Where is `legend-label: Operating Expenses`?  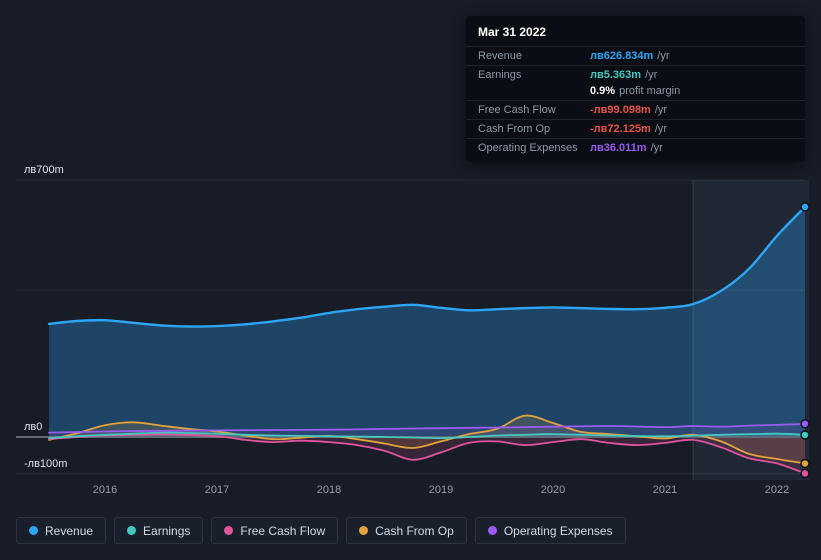 legend-label: Operating Expenses is located at coordinates (558, 530).